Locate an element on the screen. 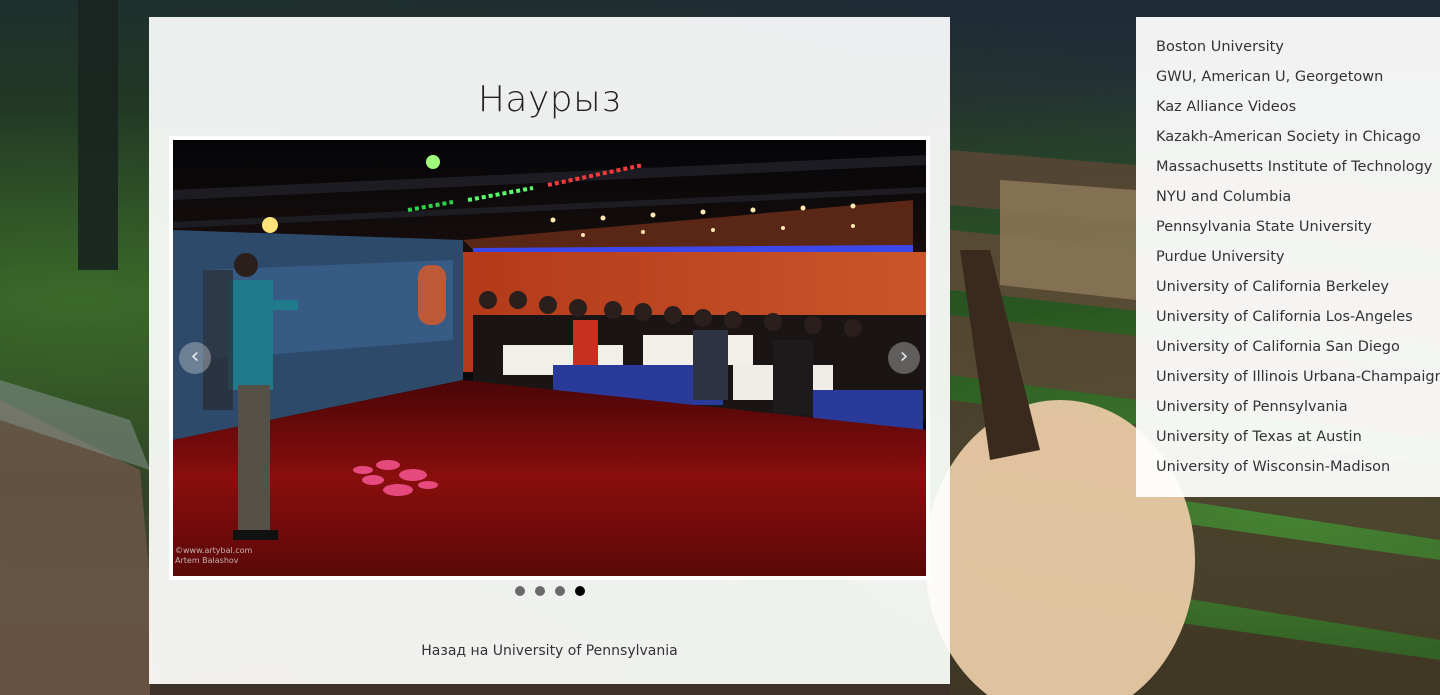  sidebar-item-uc-berkeley: University of California Berkeley is located at coordinates (1298, 292).